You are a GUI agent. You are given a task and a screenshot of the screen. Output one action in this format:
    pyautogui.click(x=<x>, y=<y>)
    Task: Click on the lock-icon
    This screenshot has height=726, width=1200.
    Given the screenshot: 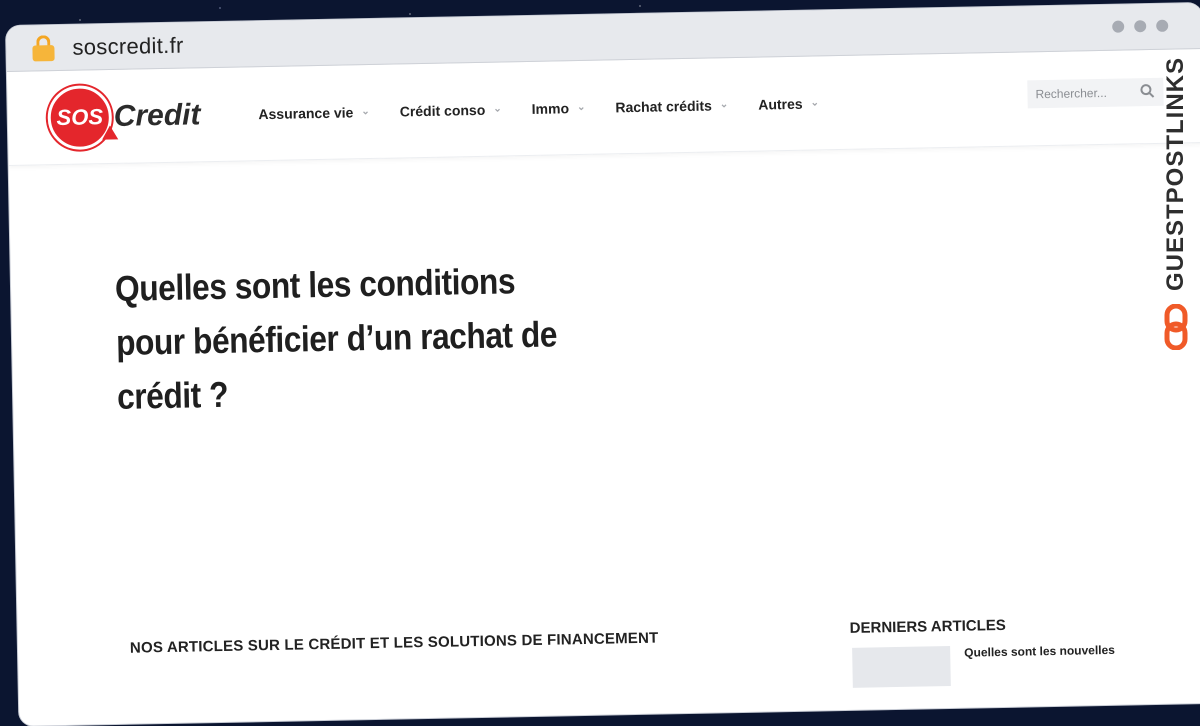 What is the action you would take?
    pyautogui.click(x=43, y=47)
    